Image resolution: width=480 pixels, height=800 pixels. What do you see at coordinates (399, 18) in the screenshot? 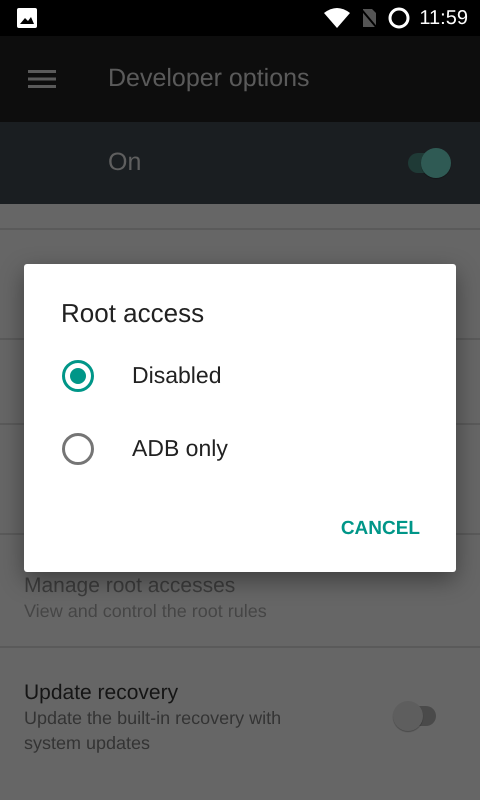
I see `circle-icon` at bounding box center [399, 18].